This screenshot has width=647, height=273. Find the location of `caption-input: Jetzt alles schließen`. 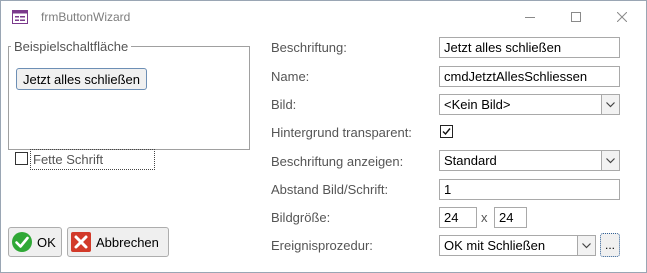

caption-input: Jetzt alles schließen is located at coordinates (529, 47).